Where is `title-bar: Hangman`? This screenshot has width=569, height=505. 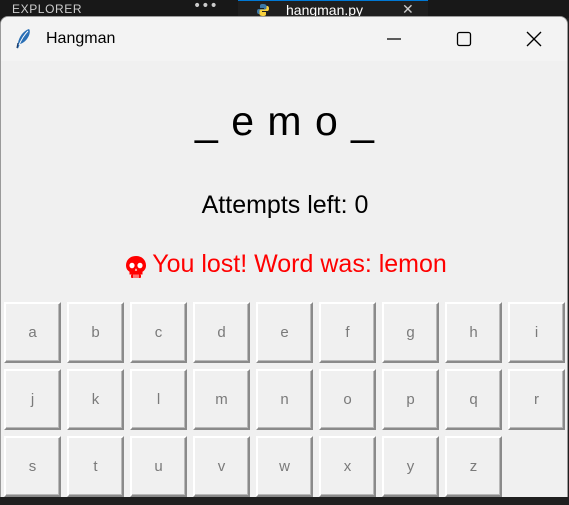 title-bar: Hangman is located at coordinates (284, 39).